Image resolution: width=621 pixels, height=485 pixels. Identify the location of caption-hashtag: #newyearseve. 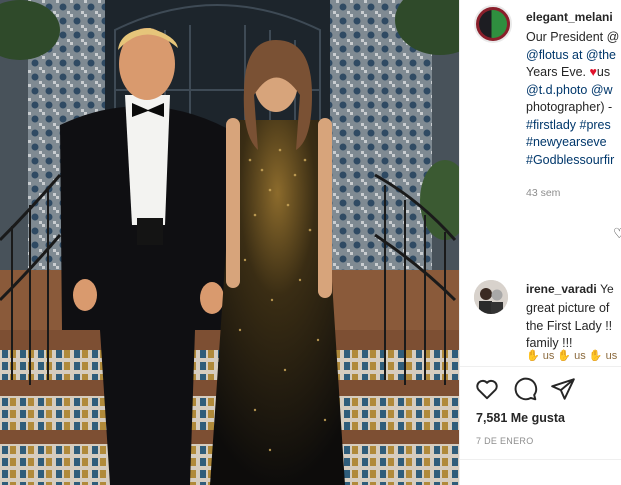
(573, 143).